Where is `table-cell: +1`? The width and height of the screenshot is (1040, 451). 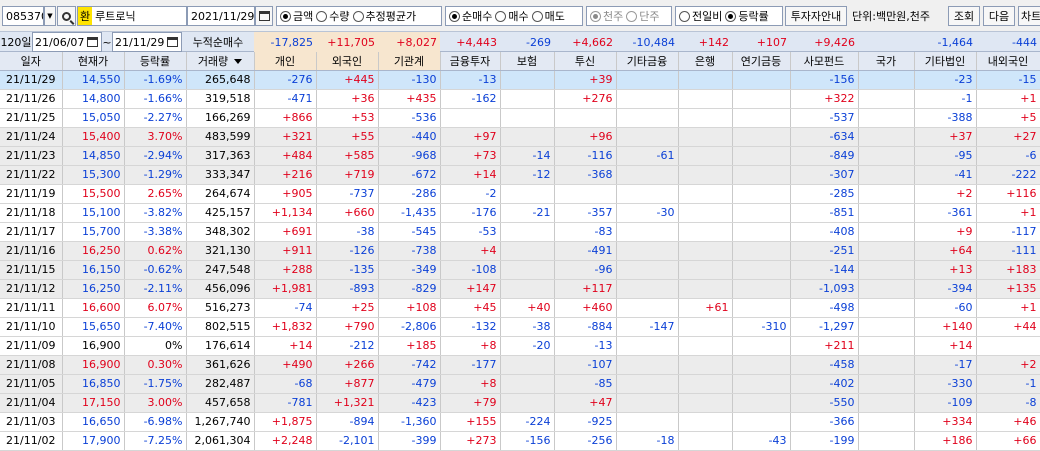 table-cell: +1 is located at coordinates (1008, 308).